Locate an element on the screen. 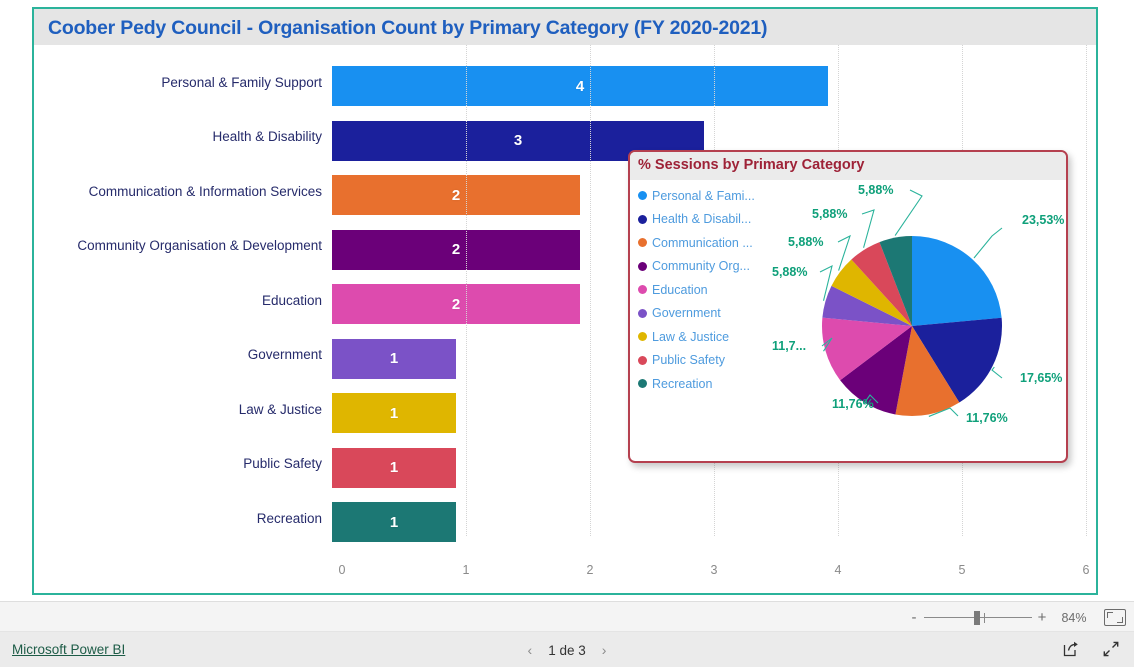  zoom-in-button: + is located at coordinates (1042, 617).